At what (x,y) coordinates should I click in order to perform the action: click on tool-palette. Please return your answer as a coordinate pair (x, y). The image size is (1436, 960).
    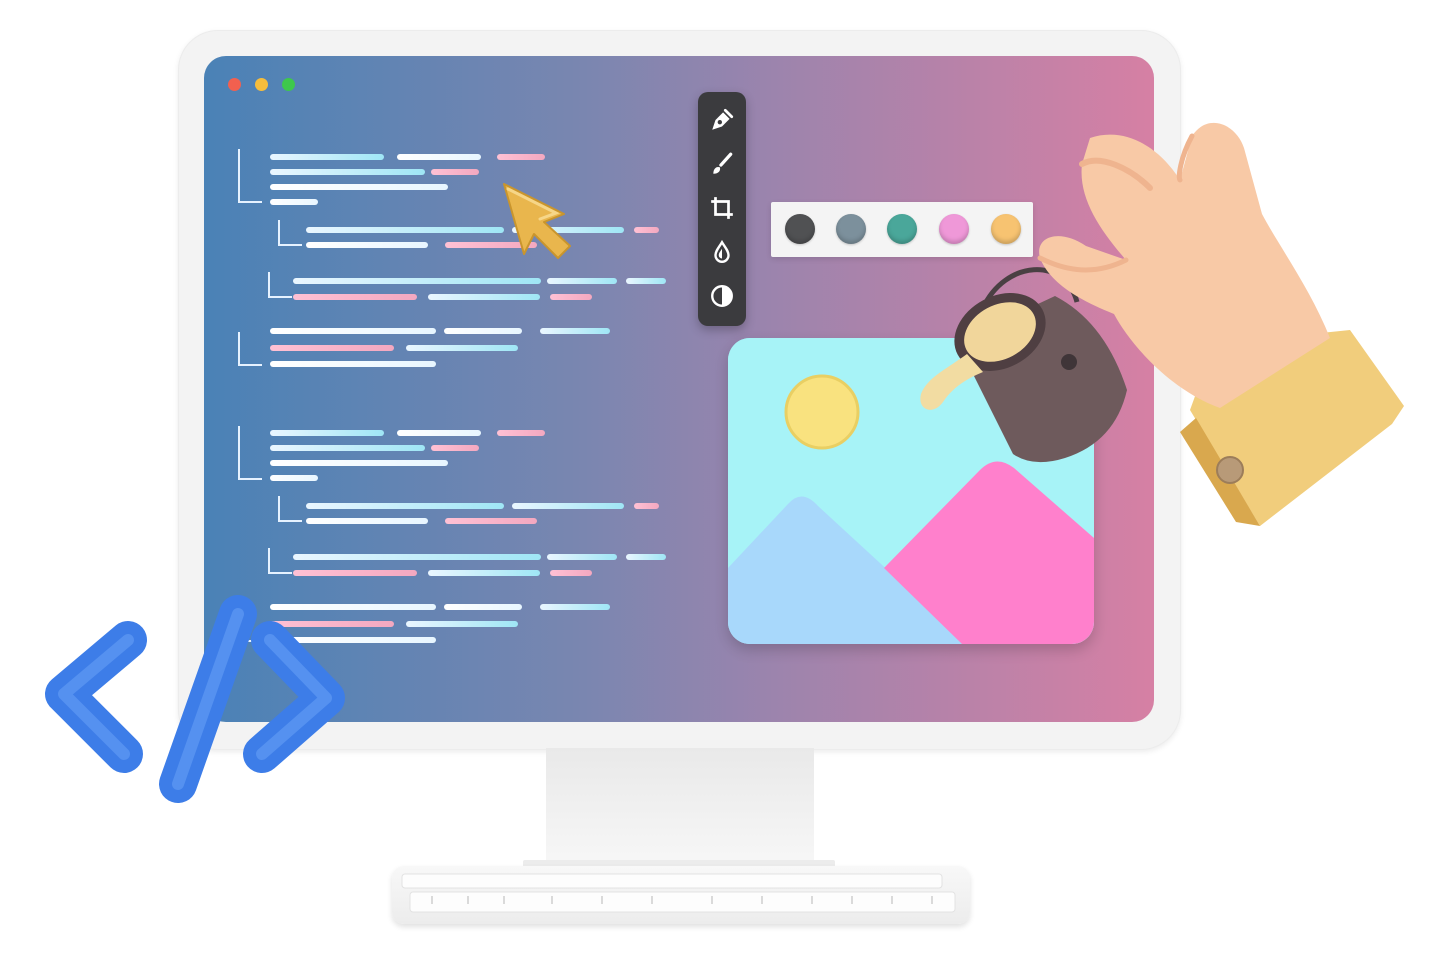
    Looking at the image, I should click on (722, 209).